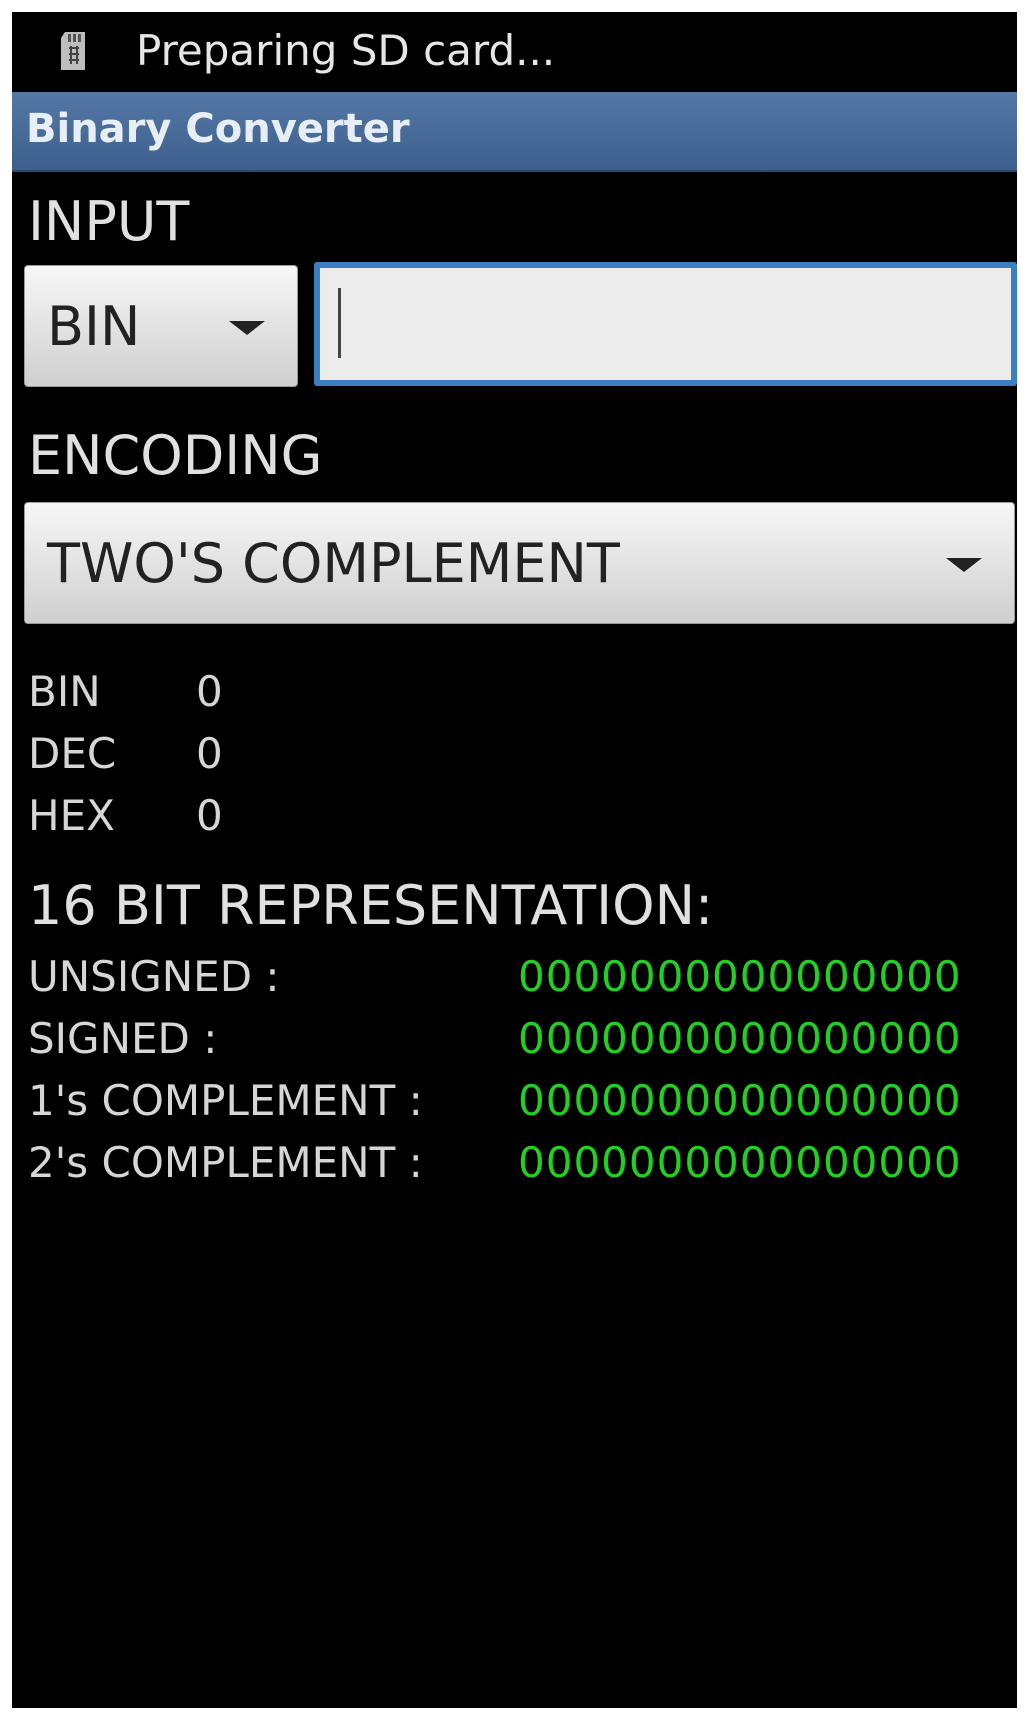  I want to click on encoding-dropdown: TWO'S COMPLEMENT, so click(519, 563).